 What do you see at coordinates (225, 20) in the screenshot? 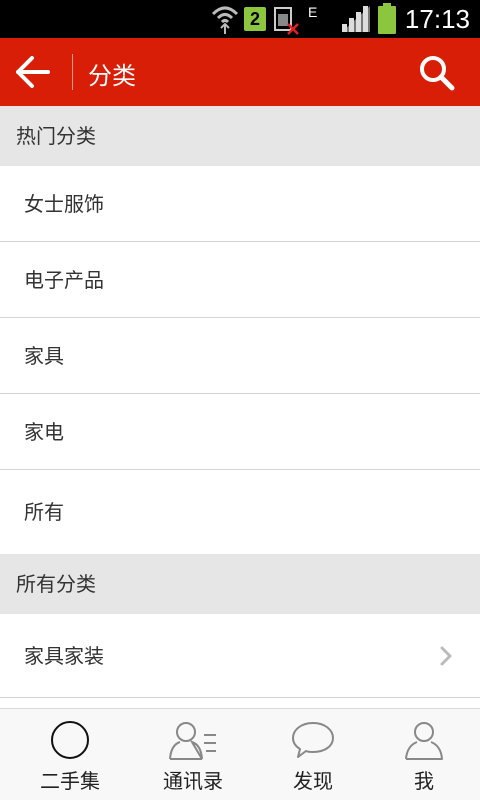
I see `wifi-icon` at bounding box center [225, 20].